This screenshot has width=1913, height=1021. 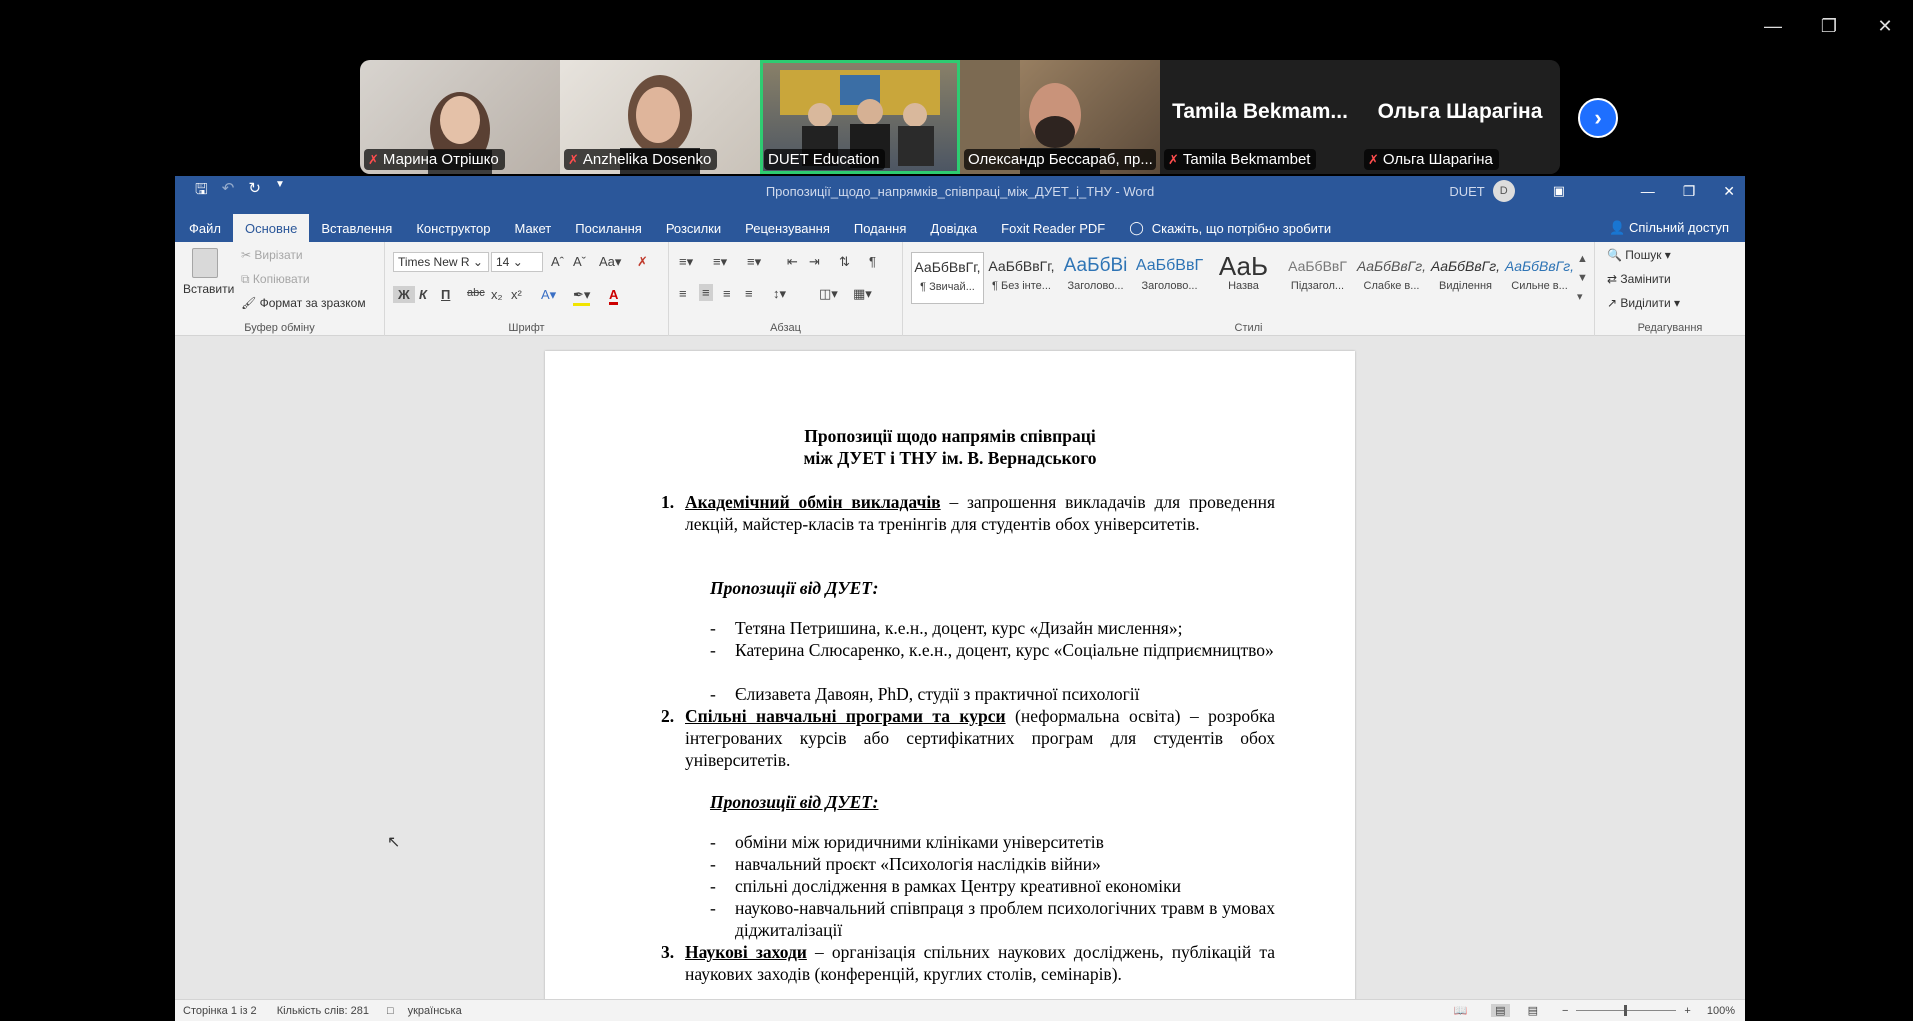 I want to click on subscript-icon: x₂, so click(x=497, y=294).